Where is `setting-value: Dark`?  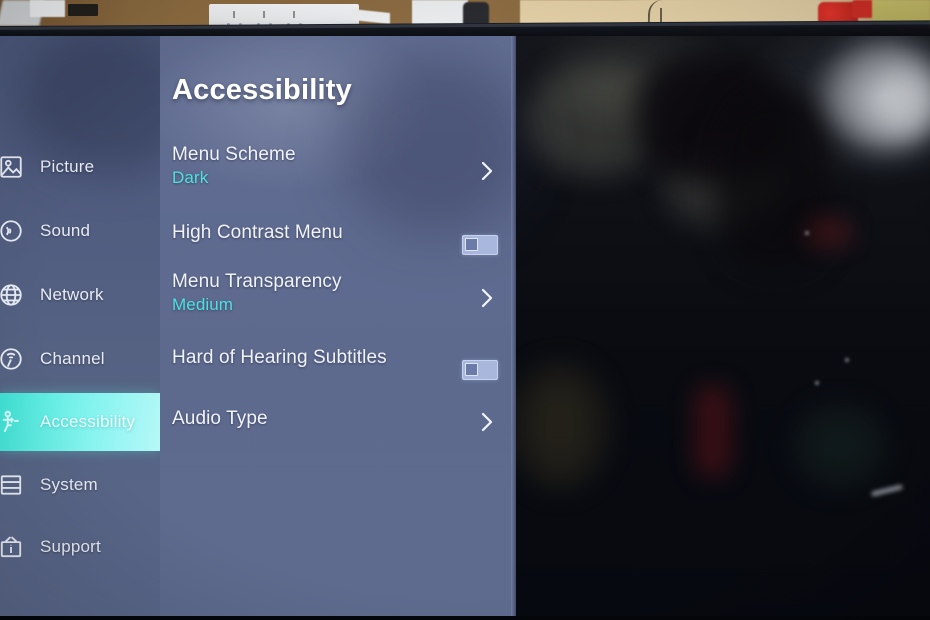
setting-value: Dark is located at coordinates (190, 177).